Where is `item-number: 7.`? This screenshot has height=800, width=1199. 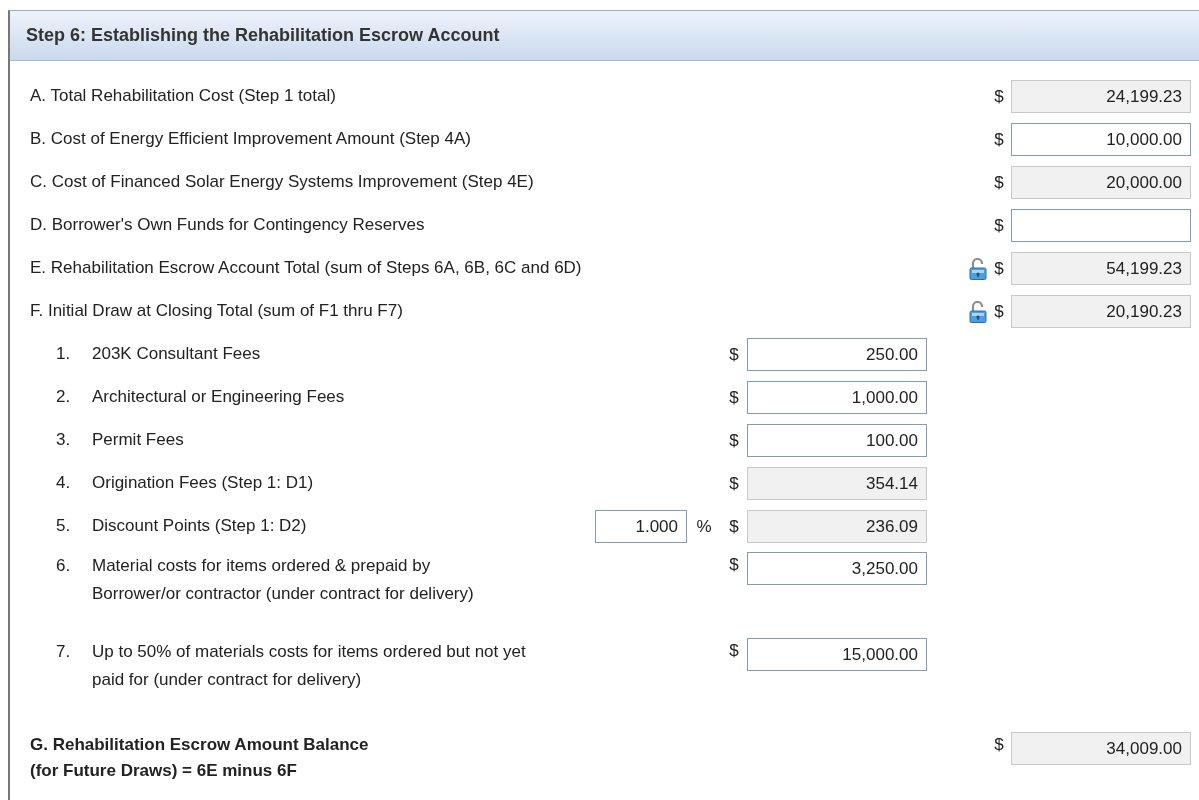
item-number: 7. is located at coordinates (64, 652).